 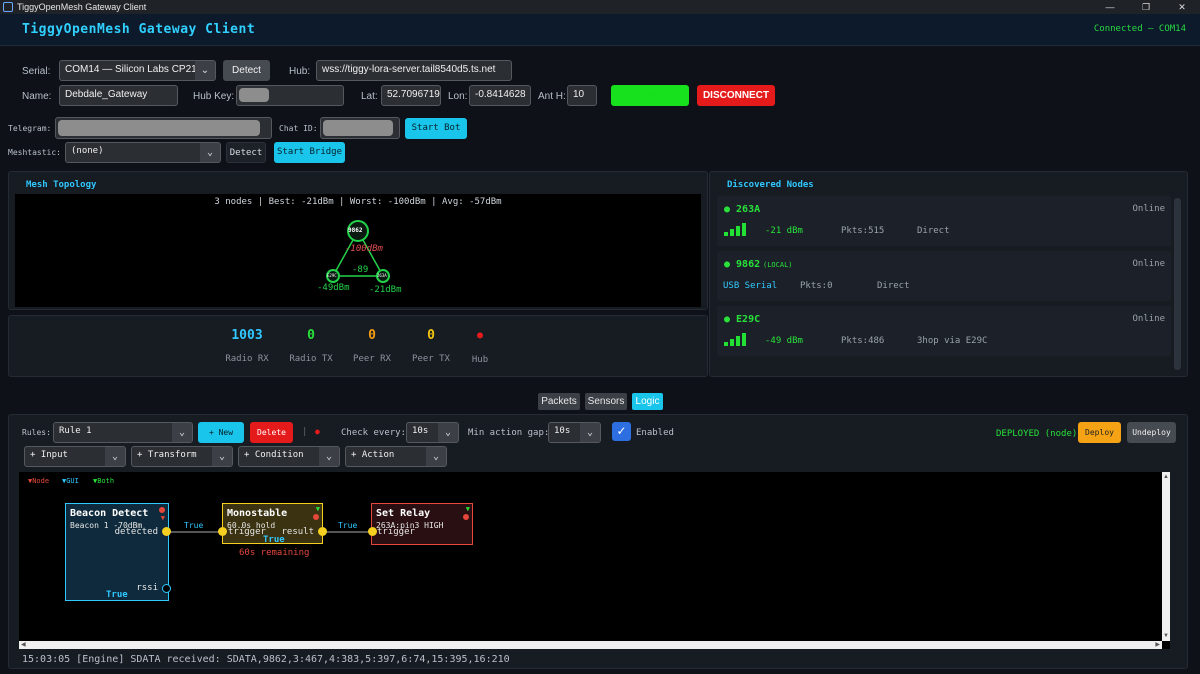 I want to click on node-name: ● 9862, so click(x=742, y=264).